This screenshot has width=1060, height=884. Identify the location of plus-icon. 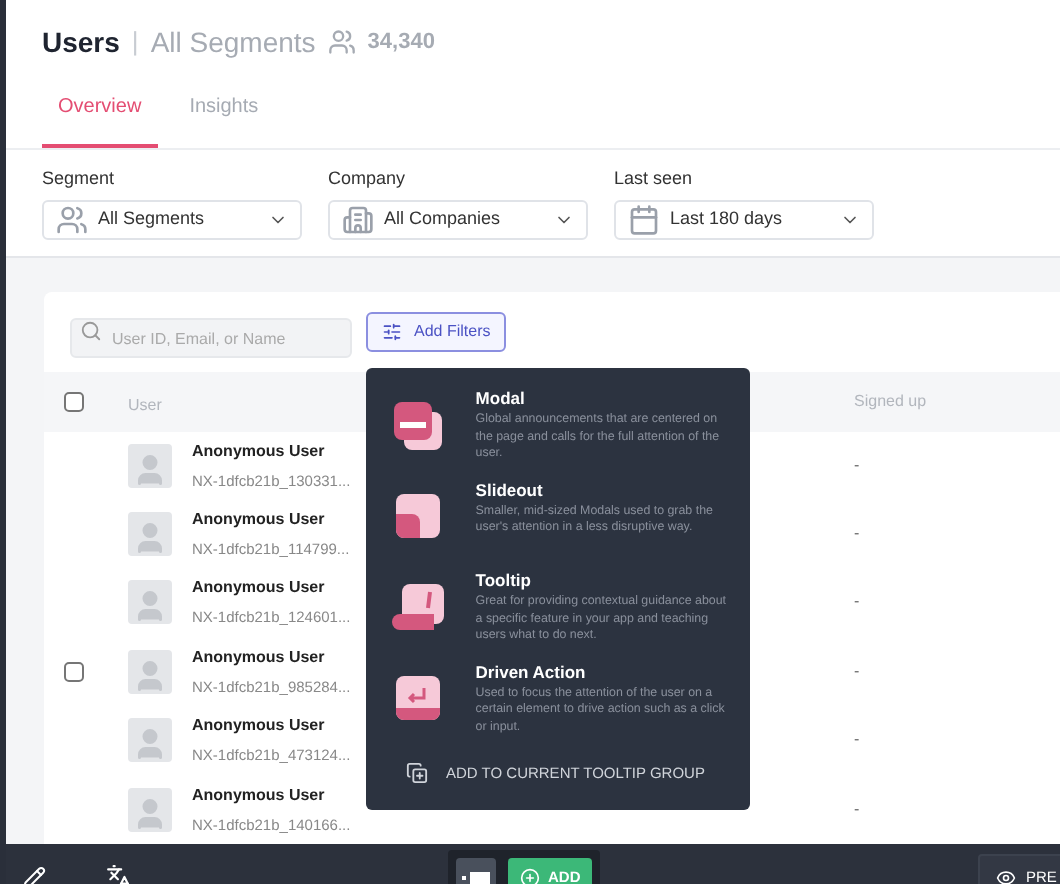
(530, 875).